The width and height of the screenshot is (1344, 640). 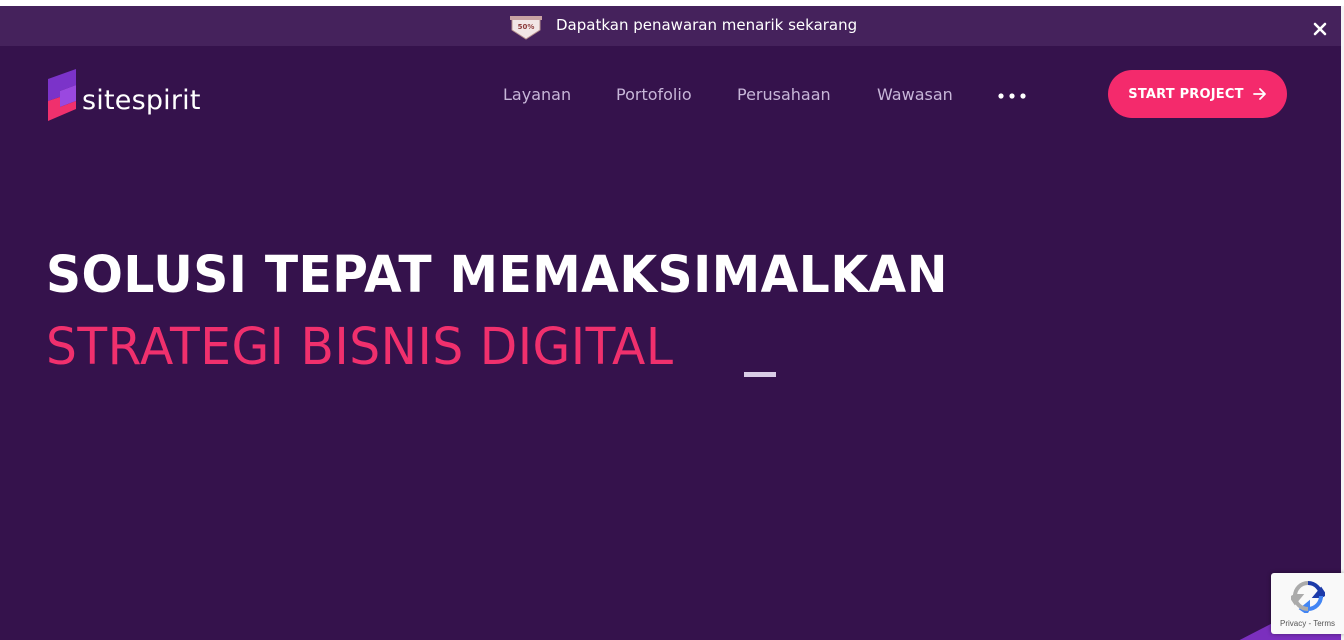 I want to click on recaptcha-links: Privacy - Terms, so click(x=1307, y=623).